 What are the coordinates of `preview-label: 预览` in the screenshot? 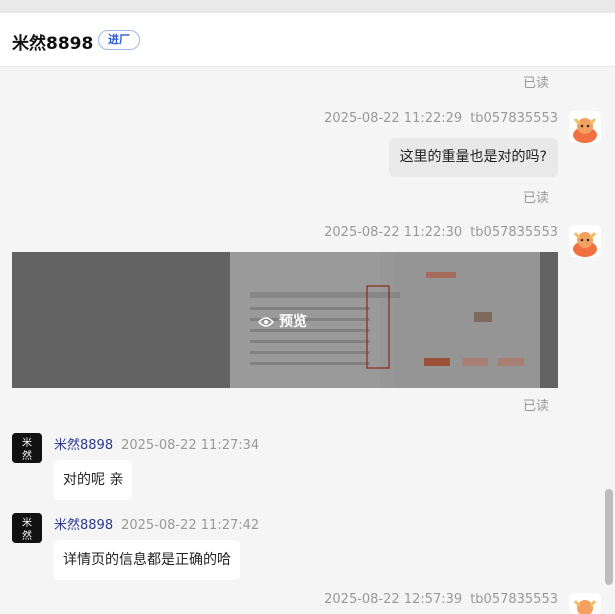 It's located at (293, 322).